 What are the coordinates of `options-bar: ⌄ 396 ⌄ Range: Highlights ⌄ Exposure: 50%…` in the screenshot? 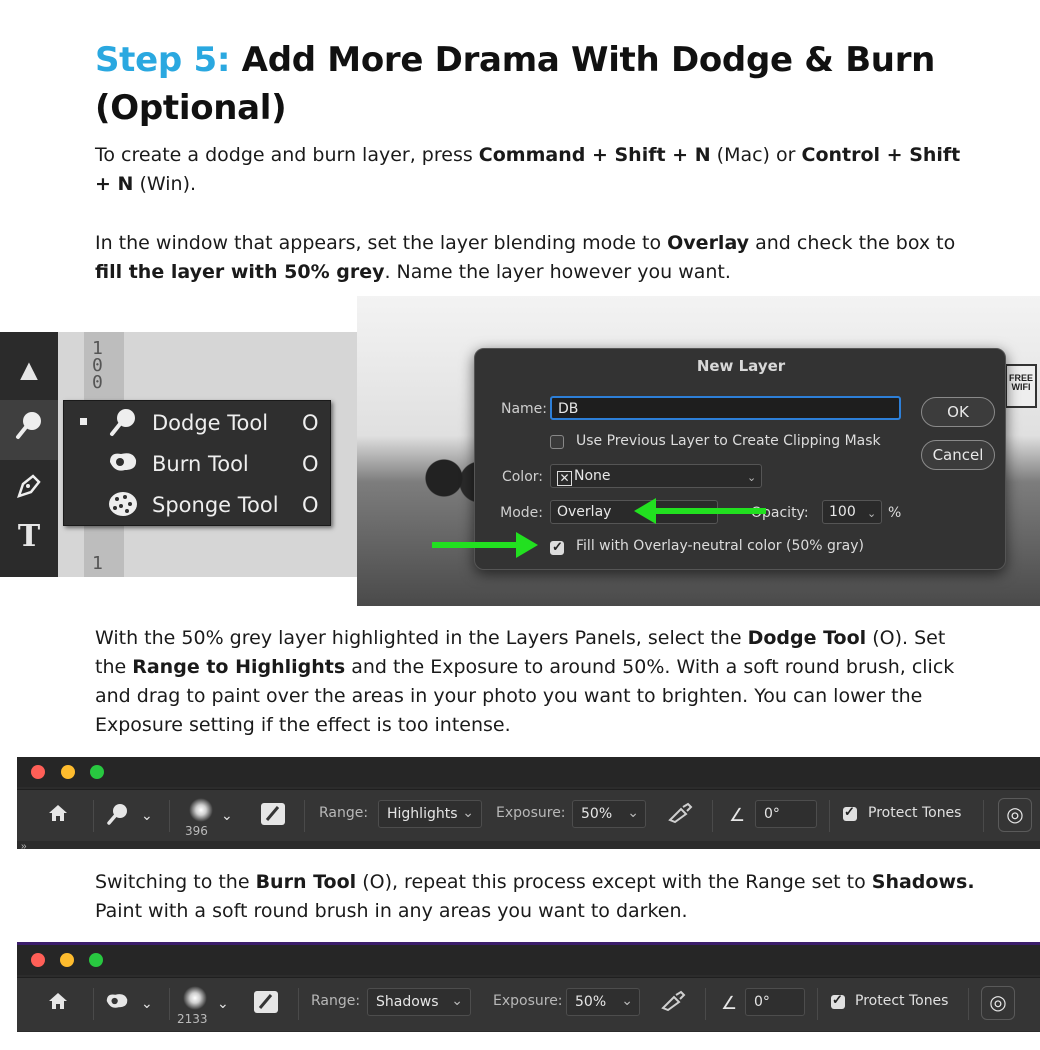 It's located at (528, 815).